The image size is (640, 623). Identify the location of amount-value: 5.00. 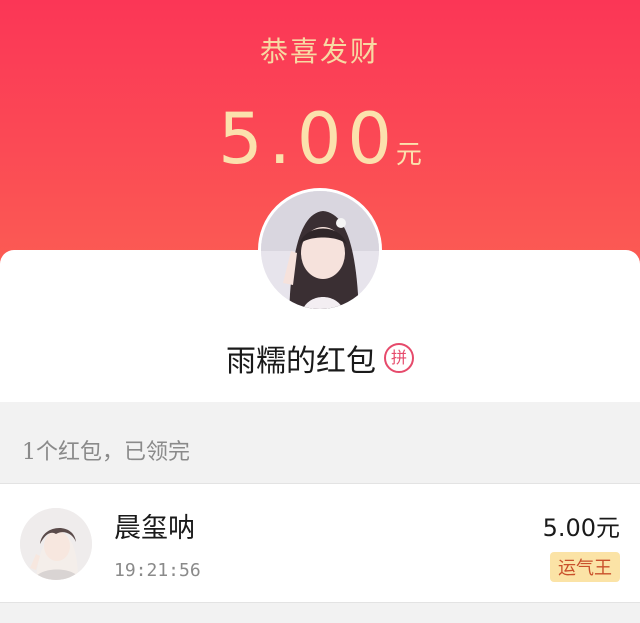
(308, 139).